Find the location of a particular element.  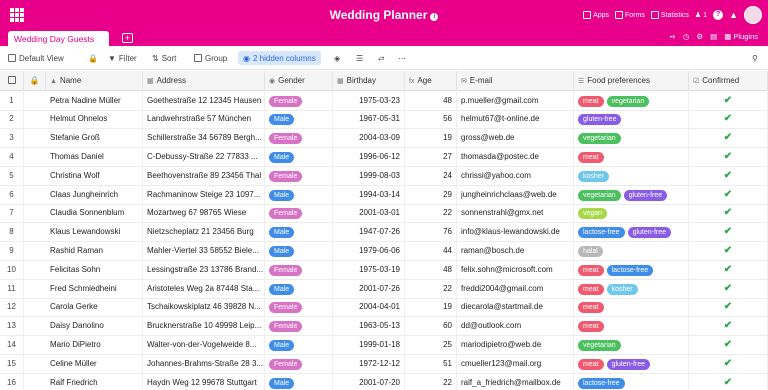

cell-birthday: 1994-03-14 is located at coordinates (369, 194).